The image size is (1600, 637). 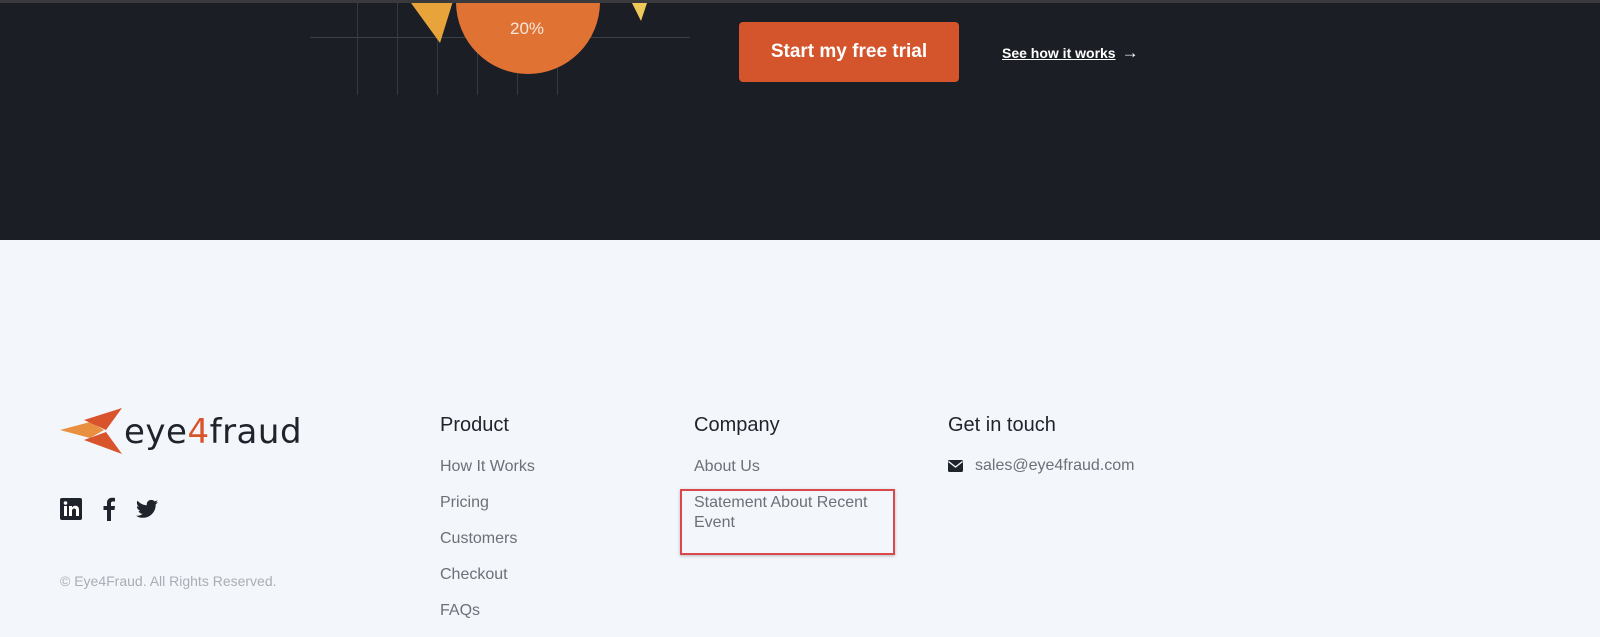 What do you see at coordinates (1054, 466) in the screenshot?
I see `email-address: sales@eye4fraud.com` at bounding box center [1054, 466].